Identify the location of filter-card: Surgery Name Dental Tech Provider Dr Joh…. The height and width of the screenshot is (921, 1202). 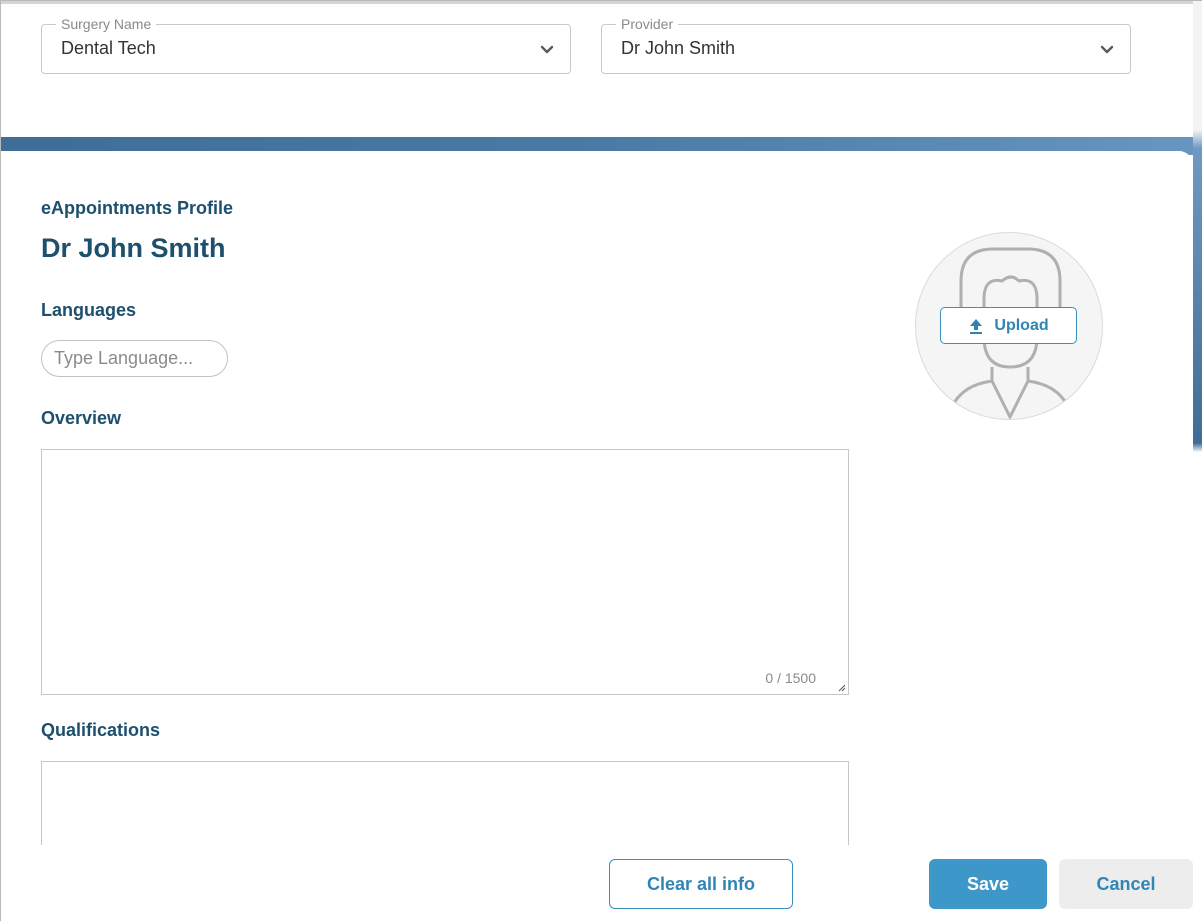
(597, 69).